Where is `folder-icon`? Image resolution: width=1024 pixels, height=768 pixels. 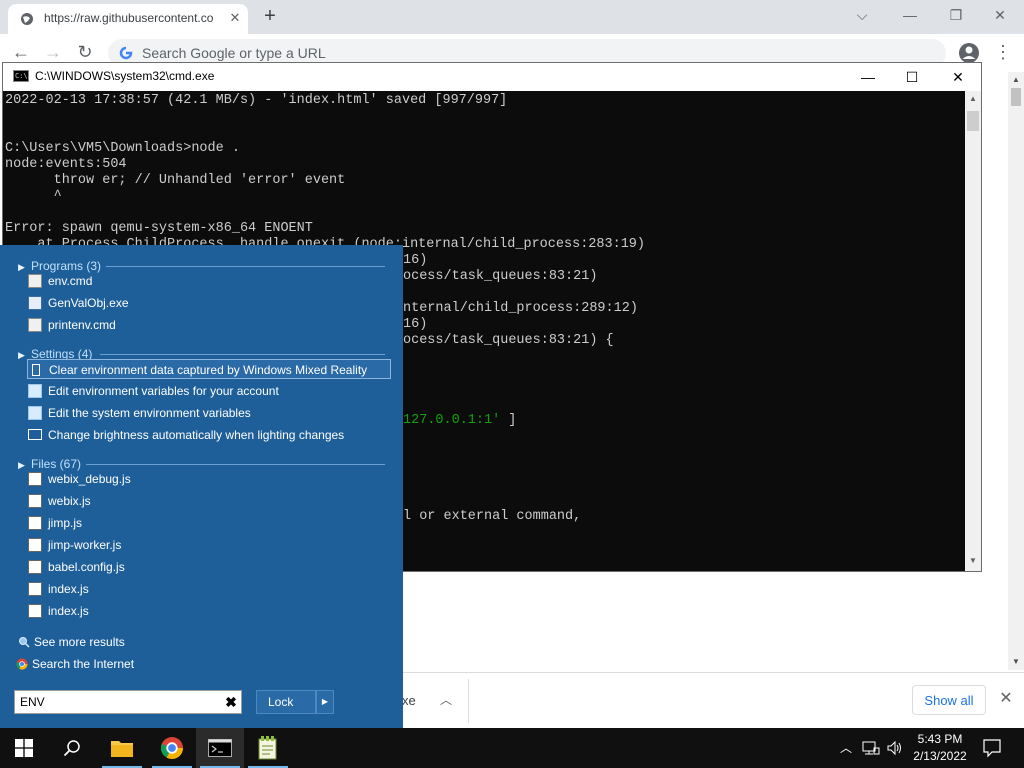 folder-icon is located at coordinates (122, 749).